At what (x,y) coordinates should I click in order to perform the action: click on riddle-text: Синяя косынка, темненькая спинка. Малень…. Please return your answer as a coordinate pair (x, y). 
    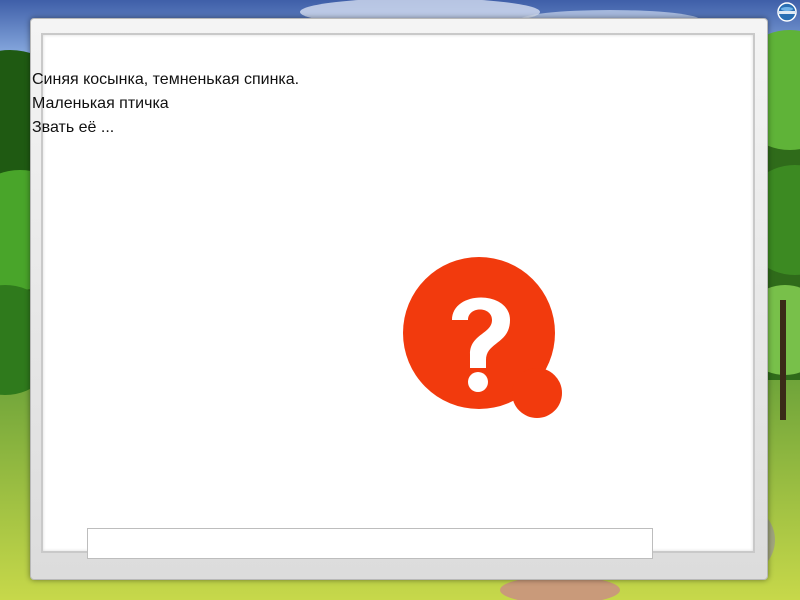
    Looking at the image, I should click on (165, 104).